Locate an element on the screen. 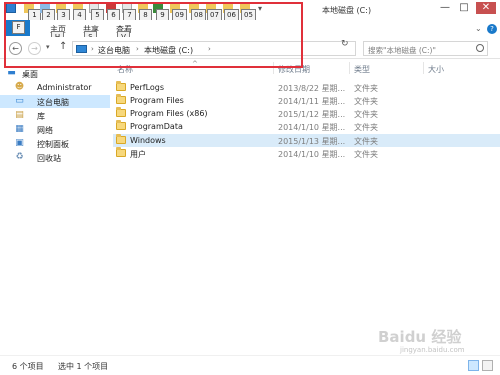 Image resolution: width=500 pixels, height=375 pixels. column-header-date: 修改日期 is located at coordinates (294, 69).